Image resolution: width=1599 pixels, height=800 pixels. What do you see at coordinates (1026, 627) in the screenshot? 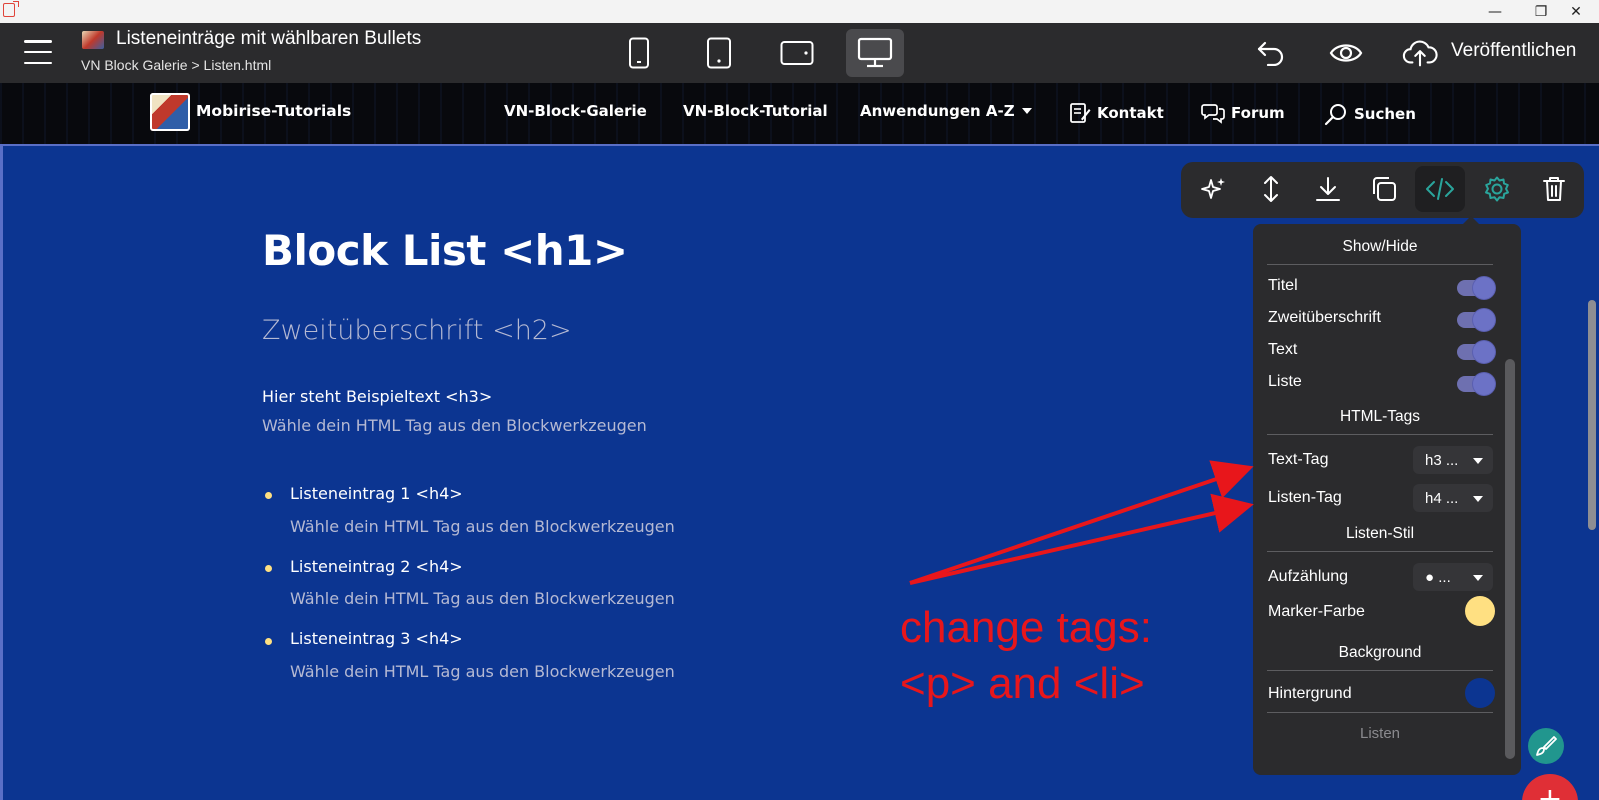
I see `annotation-line-1: change tags:` at bounding box center [1026, 627].